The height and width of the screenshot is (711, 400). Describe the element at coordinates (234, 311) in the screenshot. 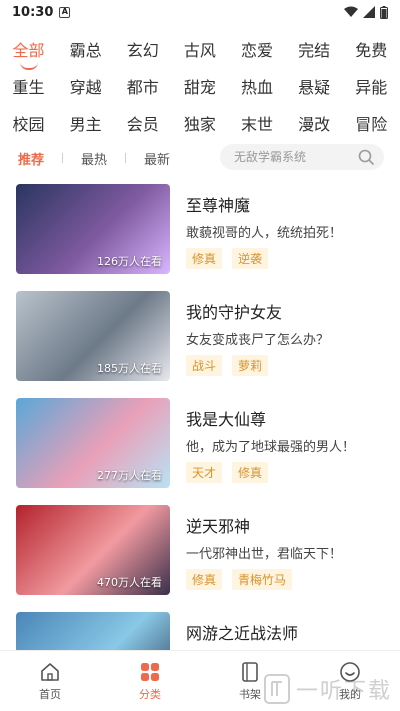

I see `comic-title: 我的守护女友` at that location.